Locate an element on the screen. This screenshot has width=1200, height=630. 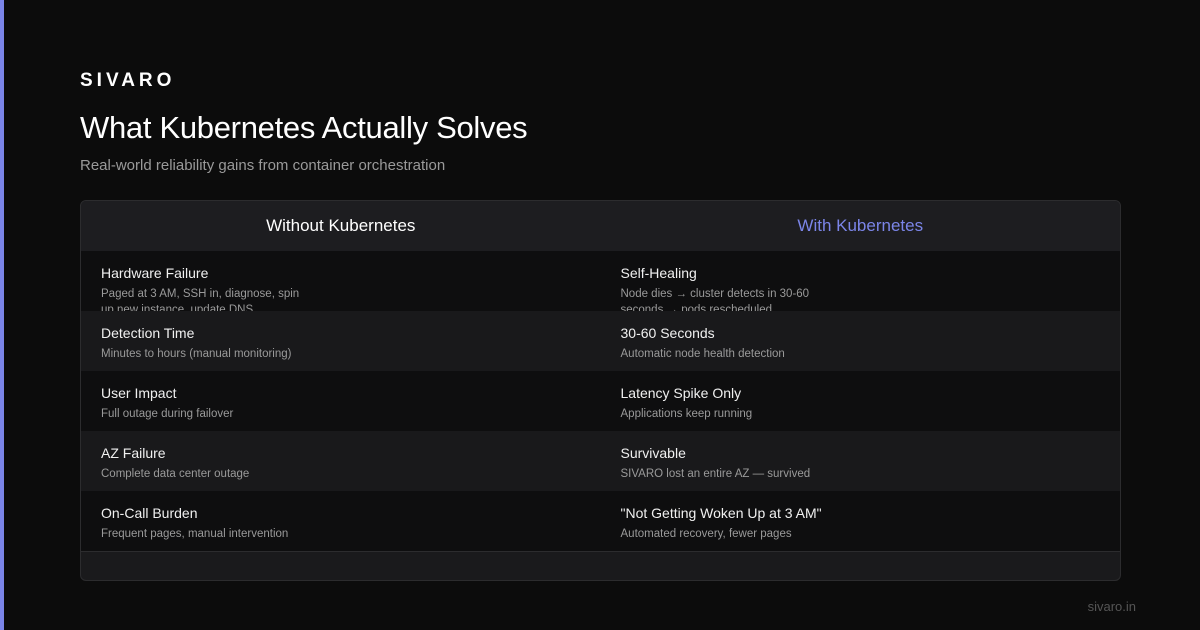
header-without-kubernetes: Without Kubernetes is located at coordinates (341, 225).